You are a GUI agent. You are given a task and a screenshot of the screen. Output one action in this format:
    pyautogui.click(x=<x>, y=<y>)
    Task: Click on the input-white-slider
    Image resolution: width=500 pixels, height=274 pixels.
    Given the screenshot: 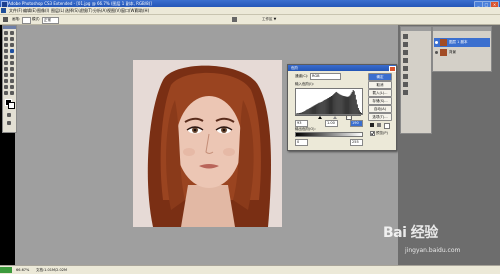 What is the action you would take?
    pyautogui.click(x=349, y=117)
    